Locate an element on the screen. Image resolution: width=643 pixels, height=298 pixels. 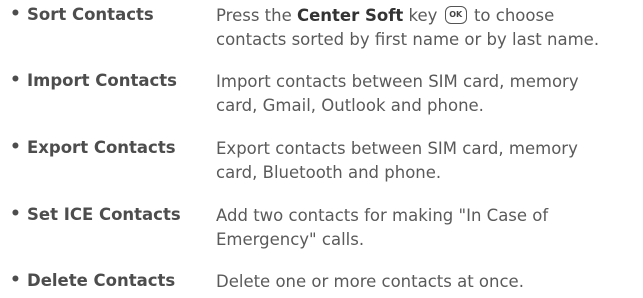
term-import-contacts: Import Contacts is located at coordinates (102, 80).